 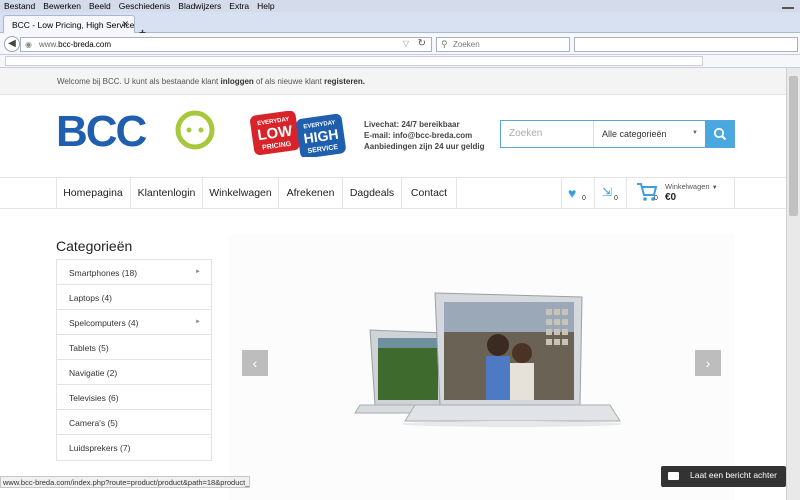 I want to click on category-select: Alle categorieën ▼, so click(x=650, y=134).